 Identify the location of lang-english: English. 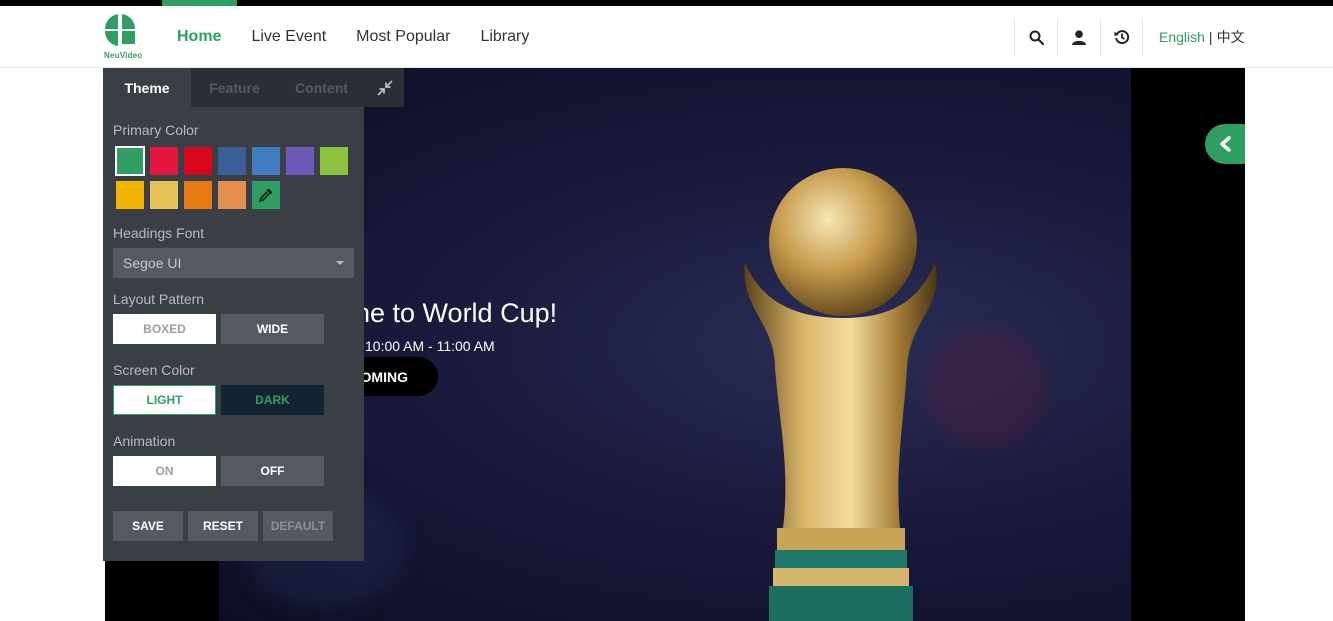
(1182, 37).